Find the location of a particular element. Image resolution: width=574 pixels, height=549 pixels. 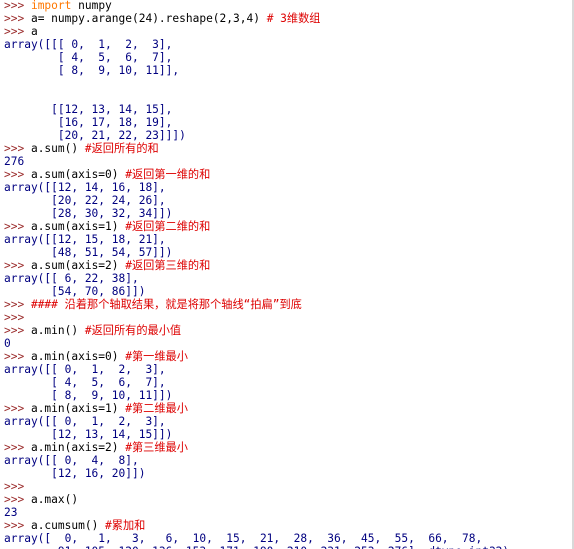

shell-line: array([[ 0, 1, 2, 3], is located at coordinates (289, 421).